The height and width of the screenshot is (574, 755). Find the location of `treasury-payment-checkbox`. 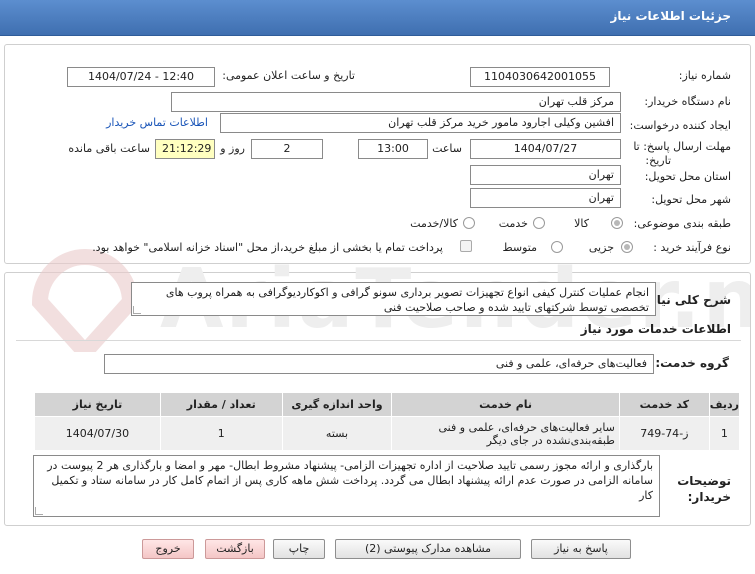

treasury-payment-checkbox is located at coordinates (466, 246).